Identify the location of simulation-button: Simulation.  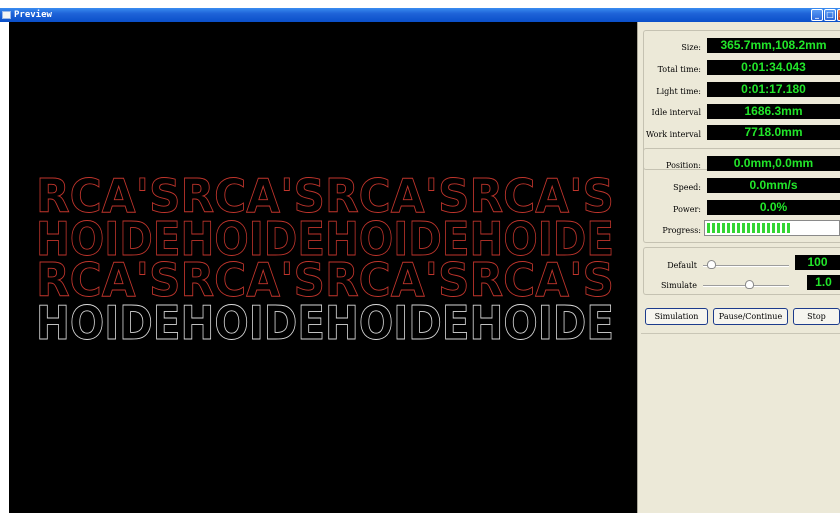
(676, 316).